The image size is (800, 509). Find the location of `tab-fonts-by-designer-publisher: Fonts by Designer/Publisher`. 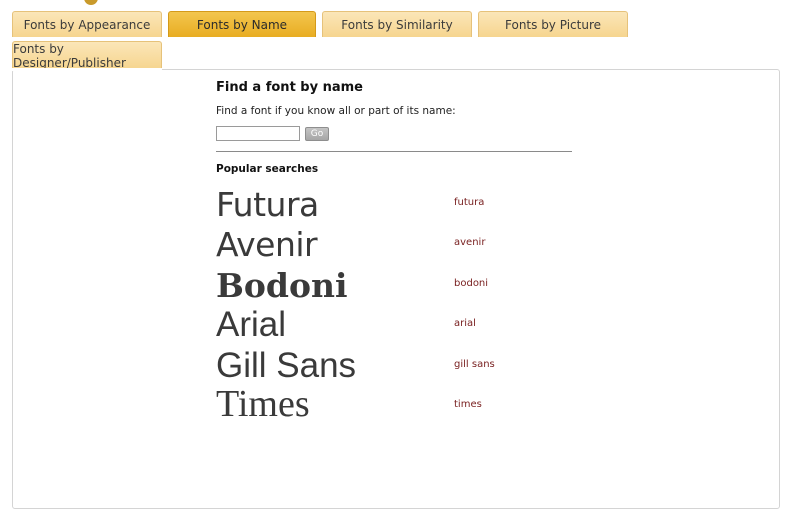

tab-fonts-by-designer-publisher: Fonts by Designer/Publisher is located at coordinates (87, 55).